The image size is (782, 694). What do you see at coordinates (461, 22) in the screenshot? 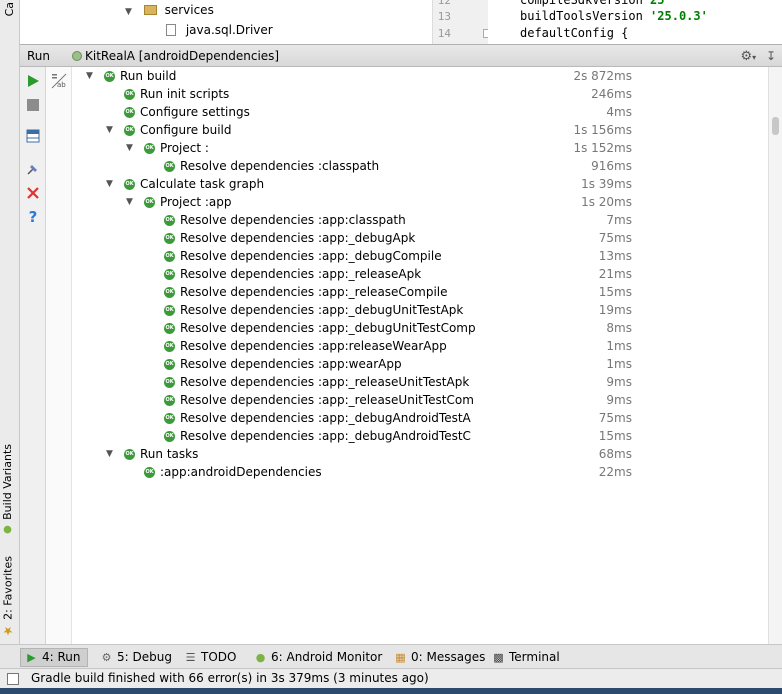
I see `editor-gutter: 12 13 14` at bounding box center [461, 22].